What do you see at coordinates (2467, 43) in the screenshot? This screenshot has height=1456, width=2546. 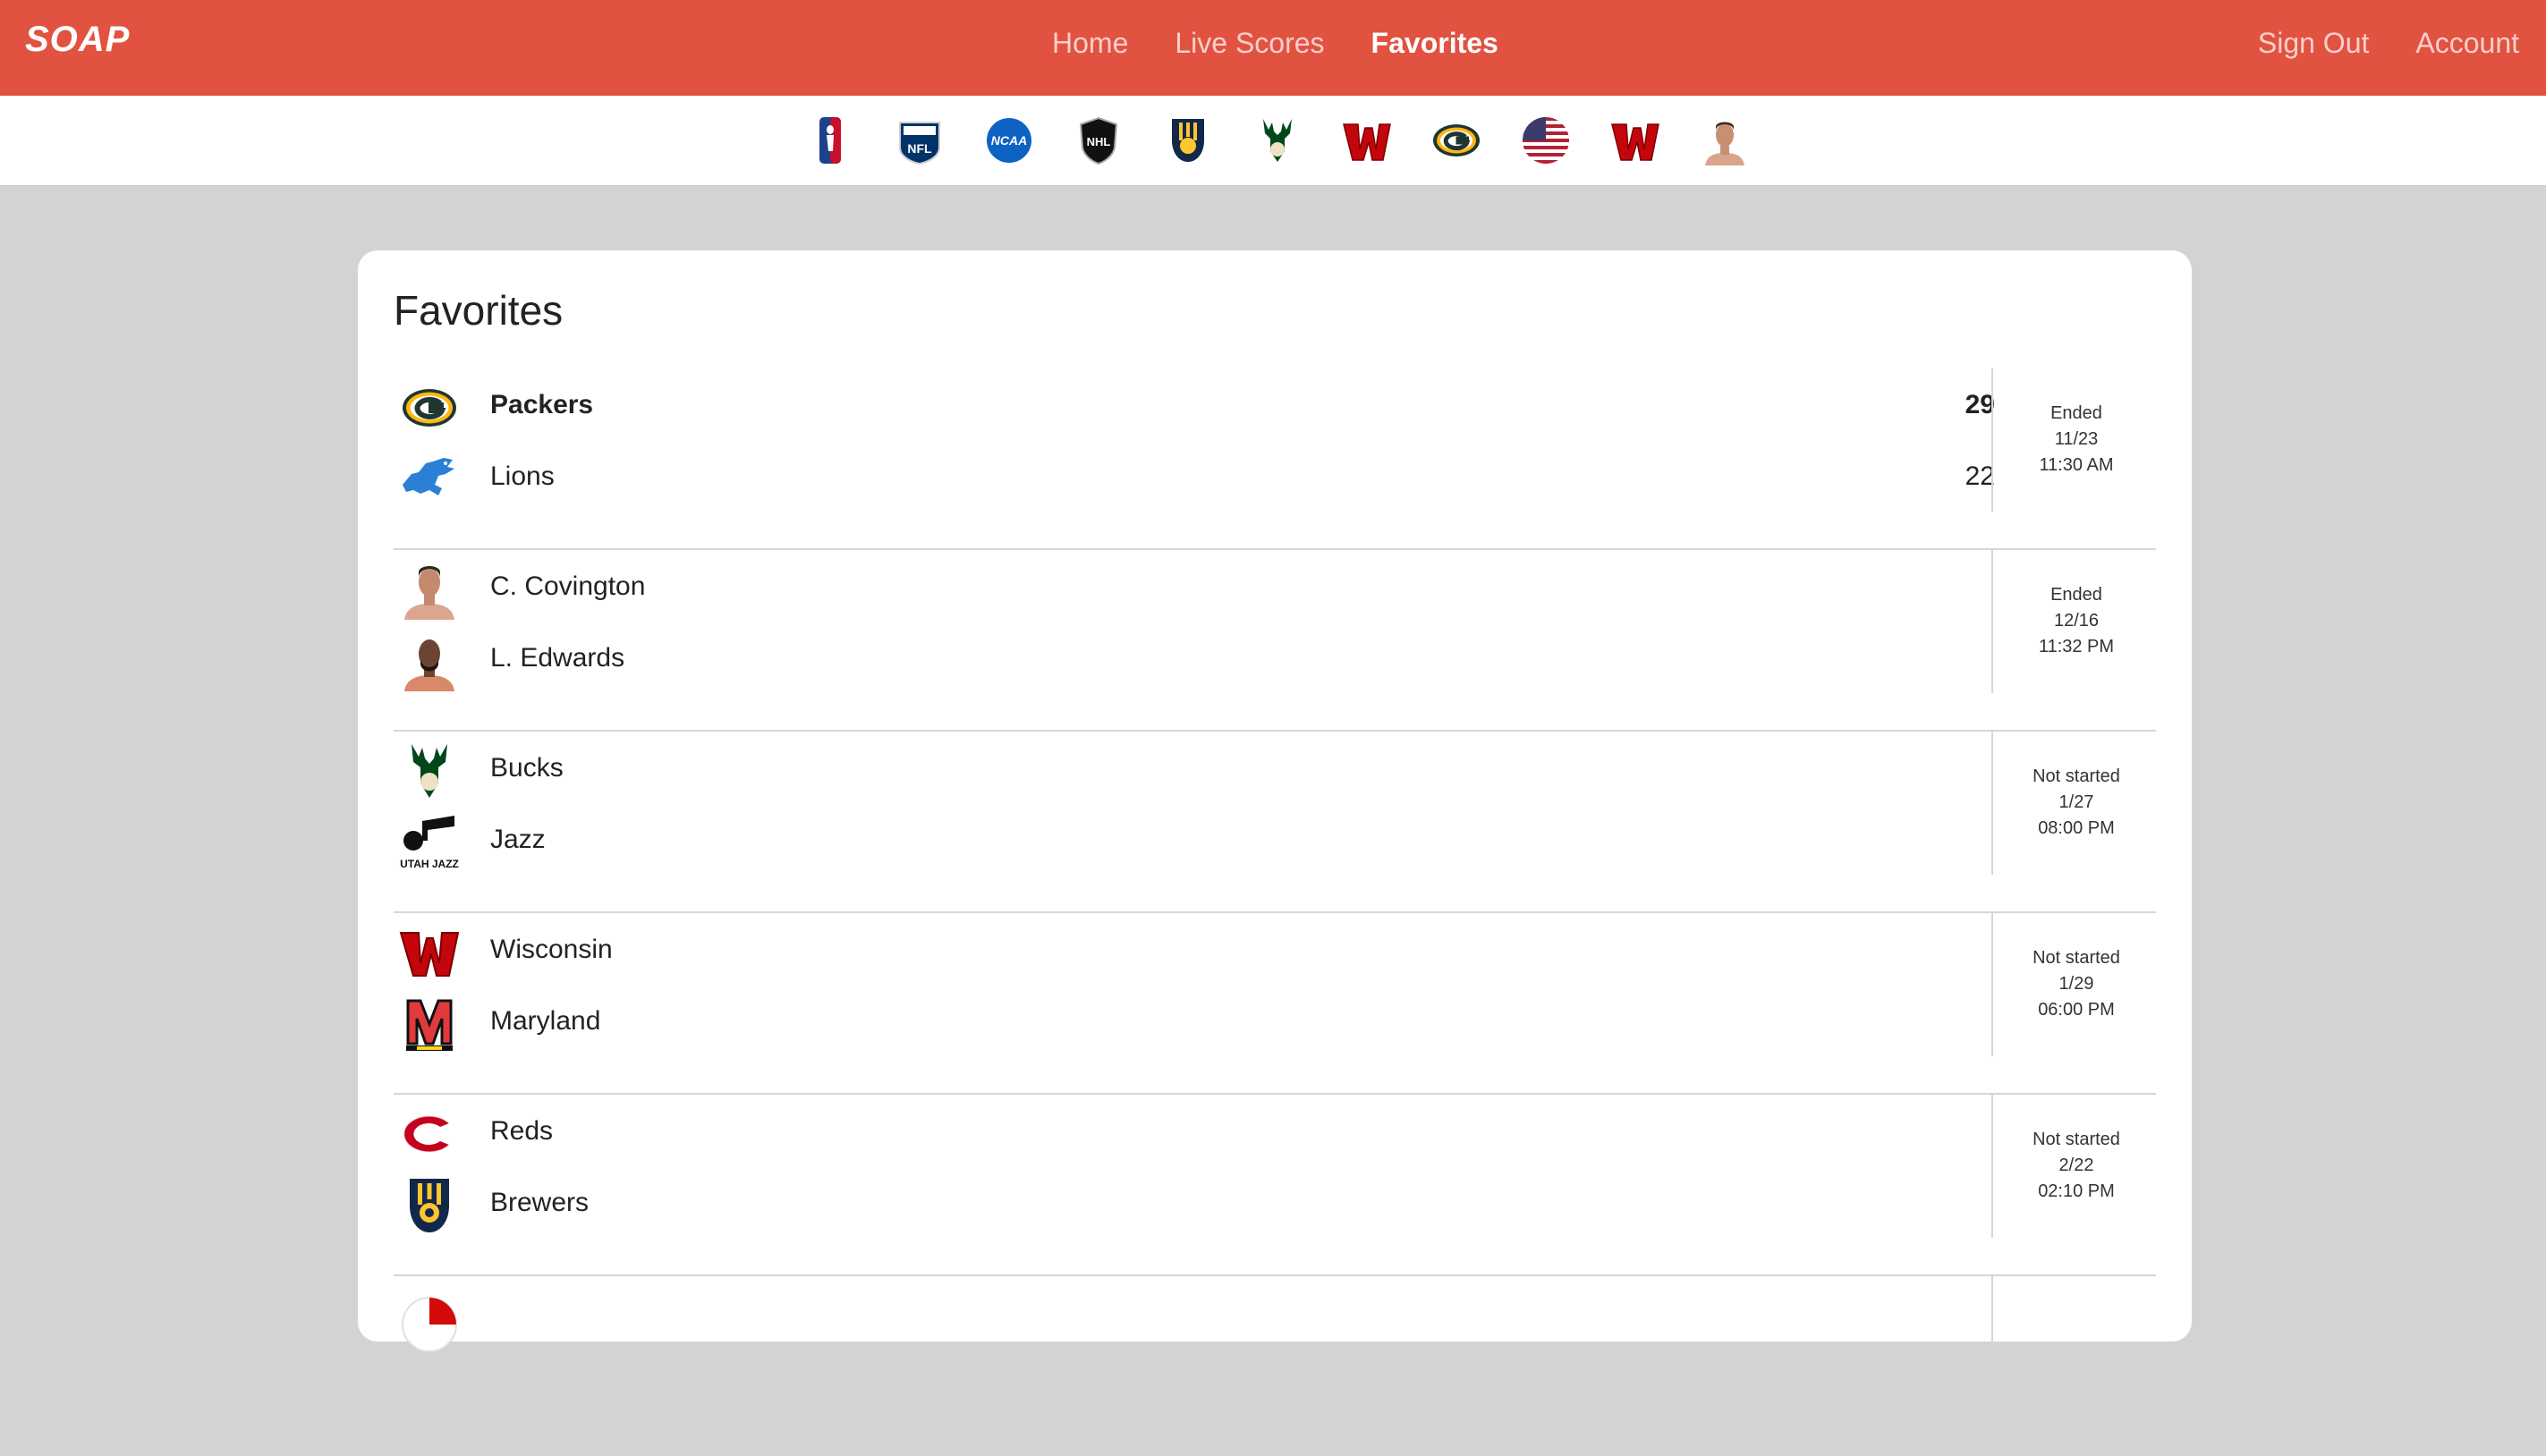 I see `nav-account: Account` at bounding box center [2467, 43].